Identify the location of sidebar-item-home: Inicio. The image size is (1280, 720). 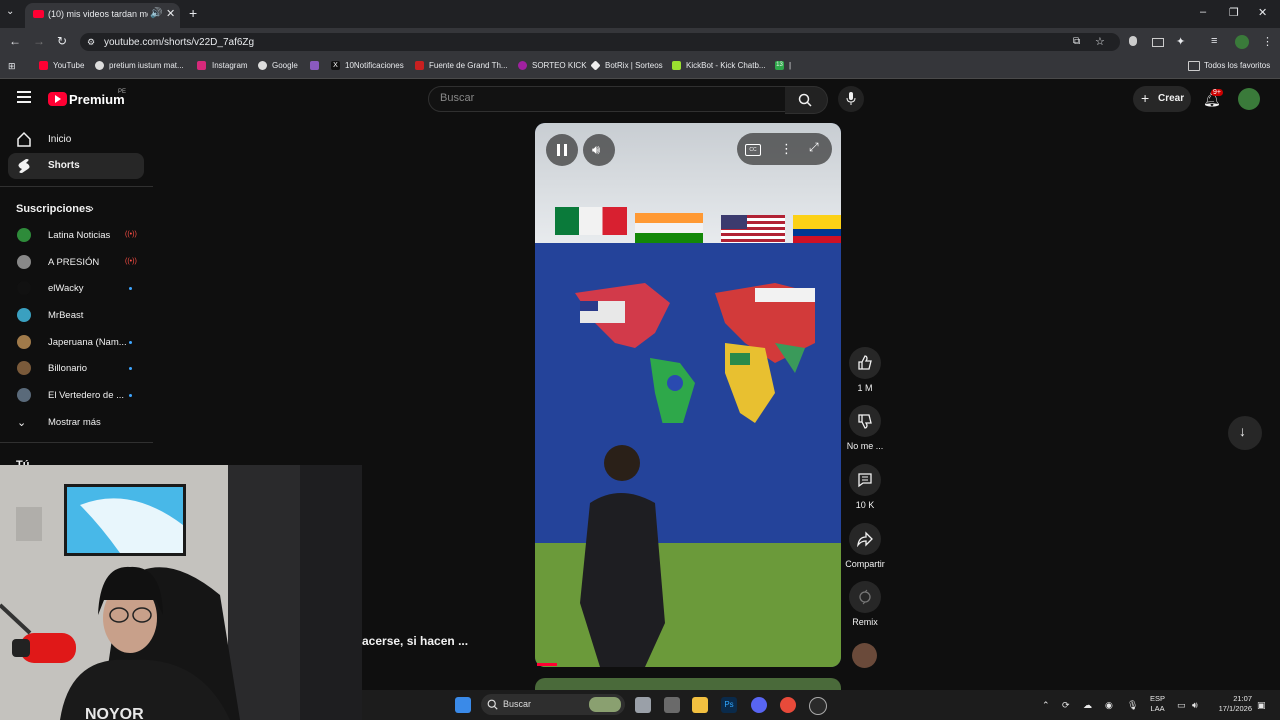
(59, 139).